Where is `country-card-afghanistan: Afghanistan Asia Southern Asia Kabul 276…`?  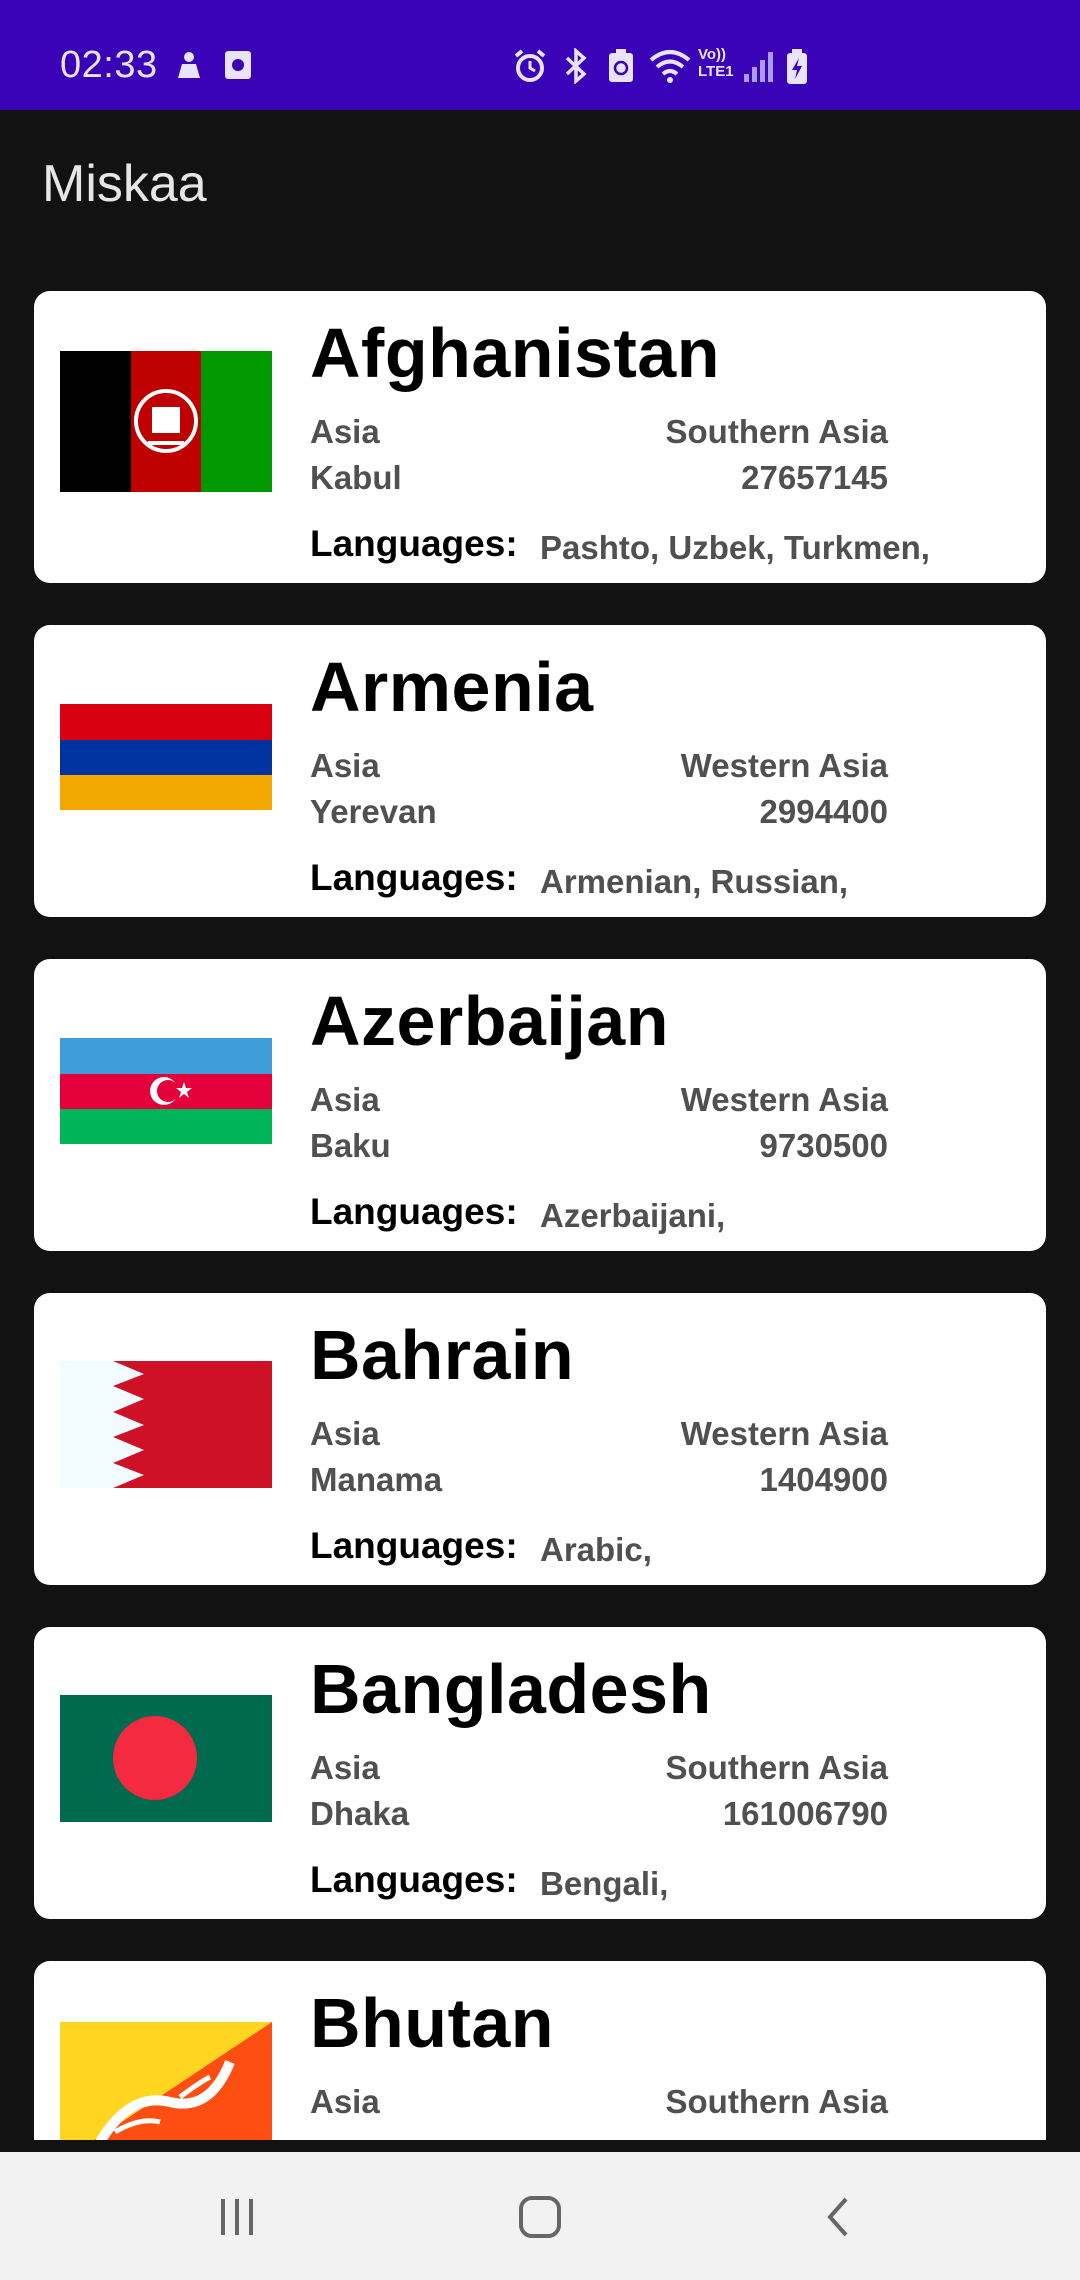 country-card-afghanistan: Afghanistan Asia Southern Asia Kabul 276… is located at coordinates (540, 437).